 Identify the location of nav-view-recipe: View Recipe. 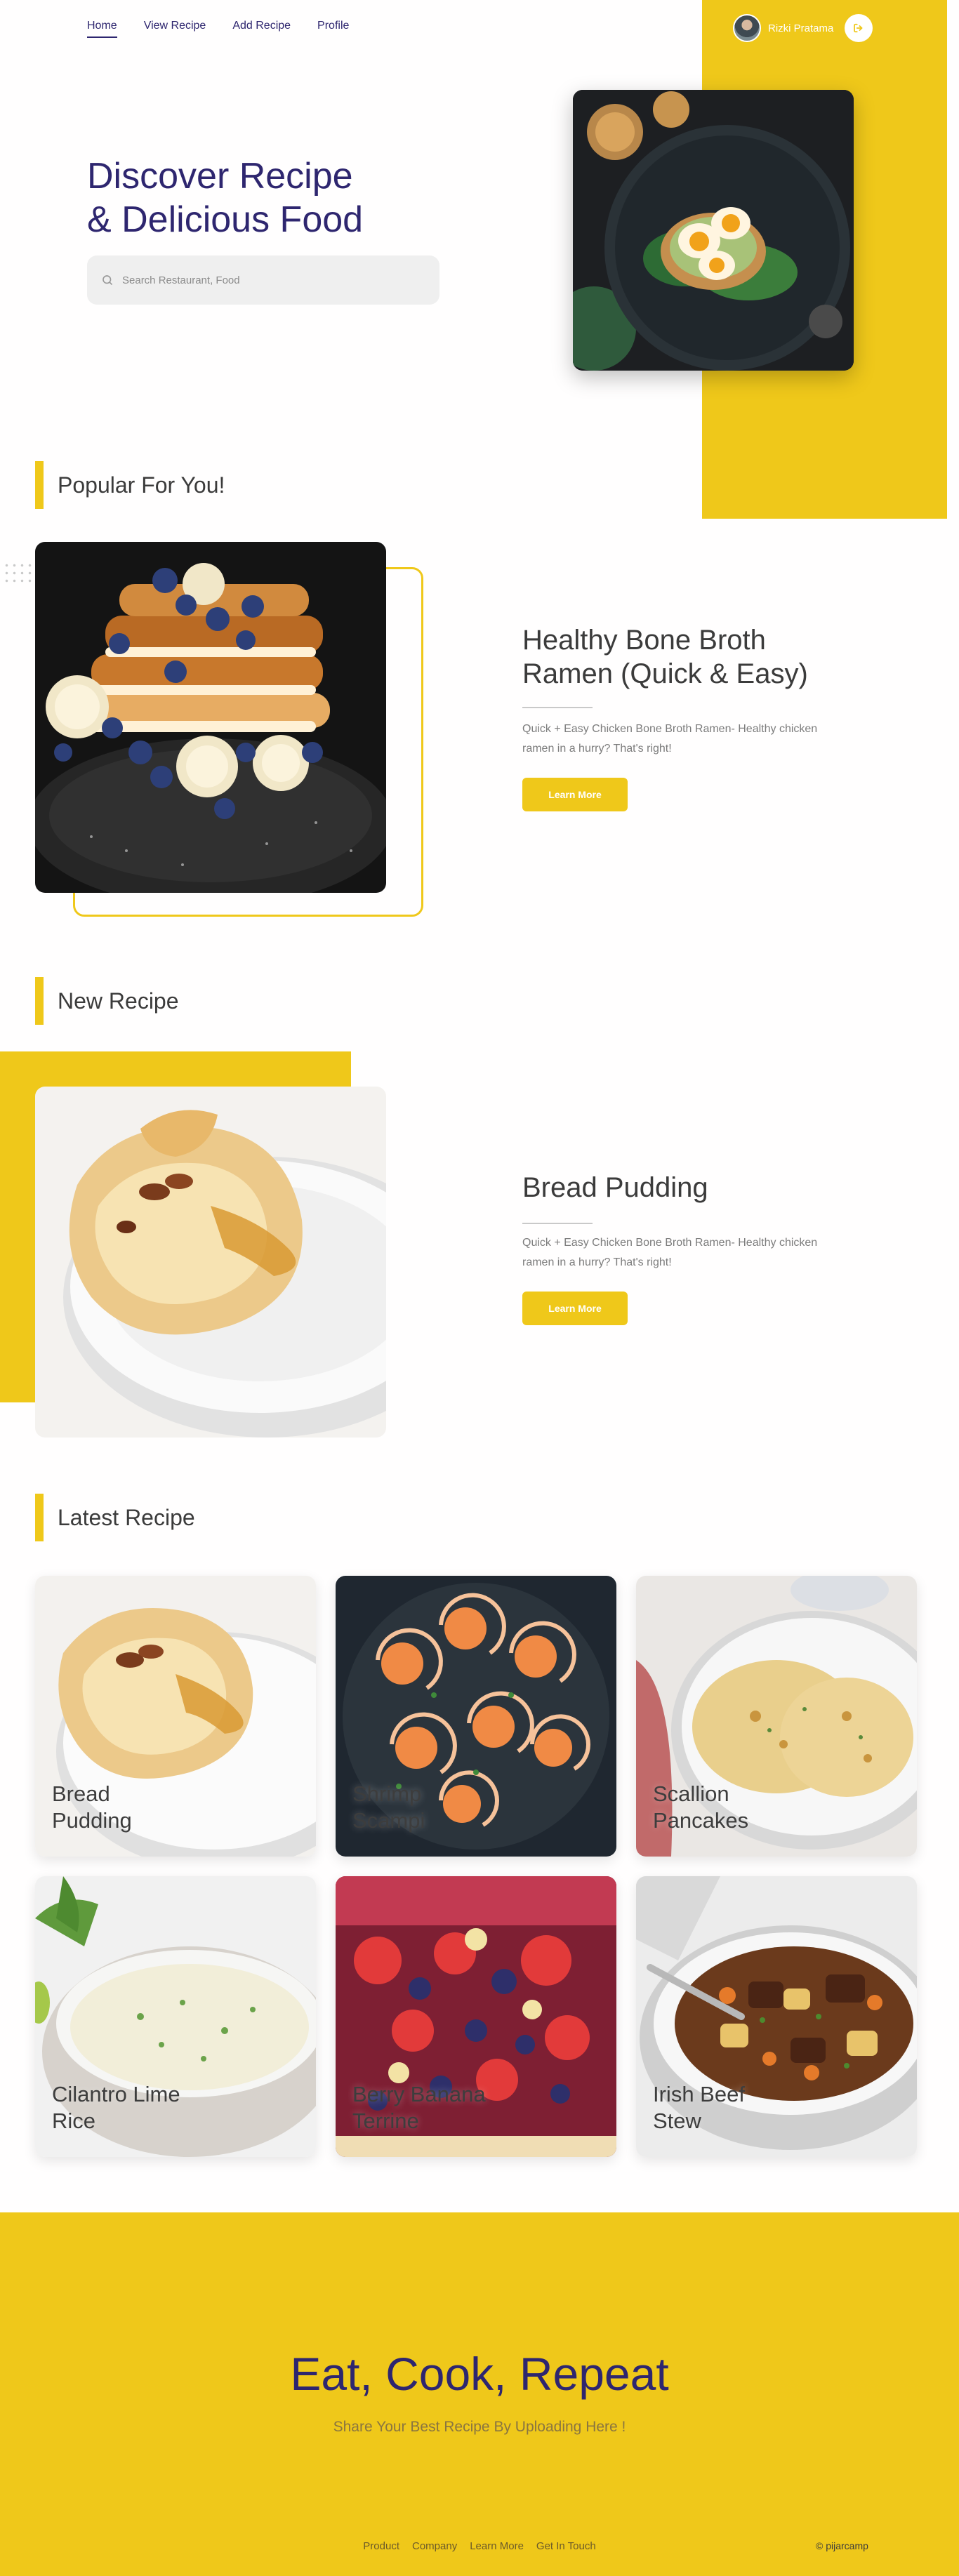
(175, 29).